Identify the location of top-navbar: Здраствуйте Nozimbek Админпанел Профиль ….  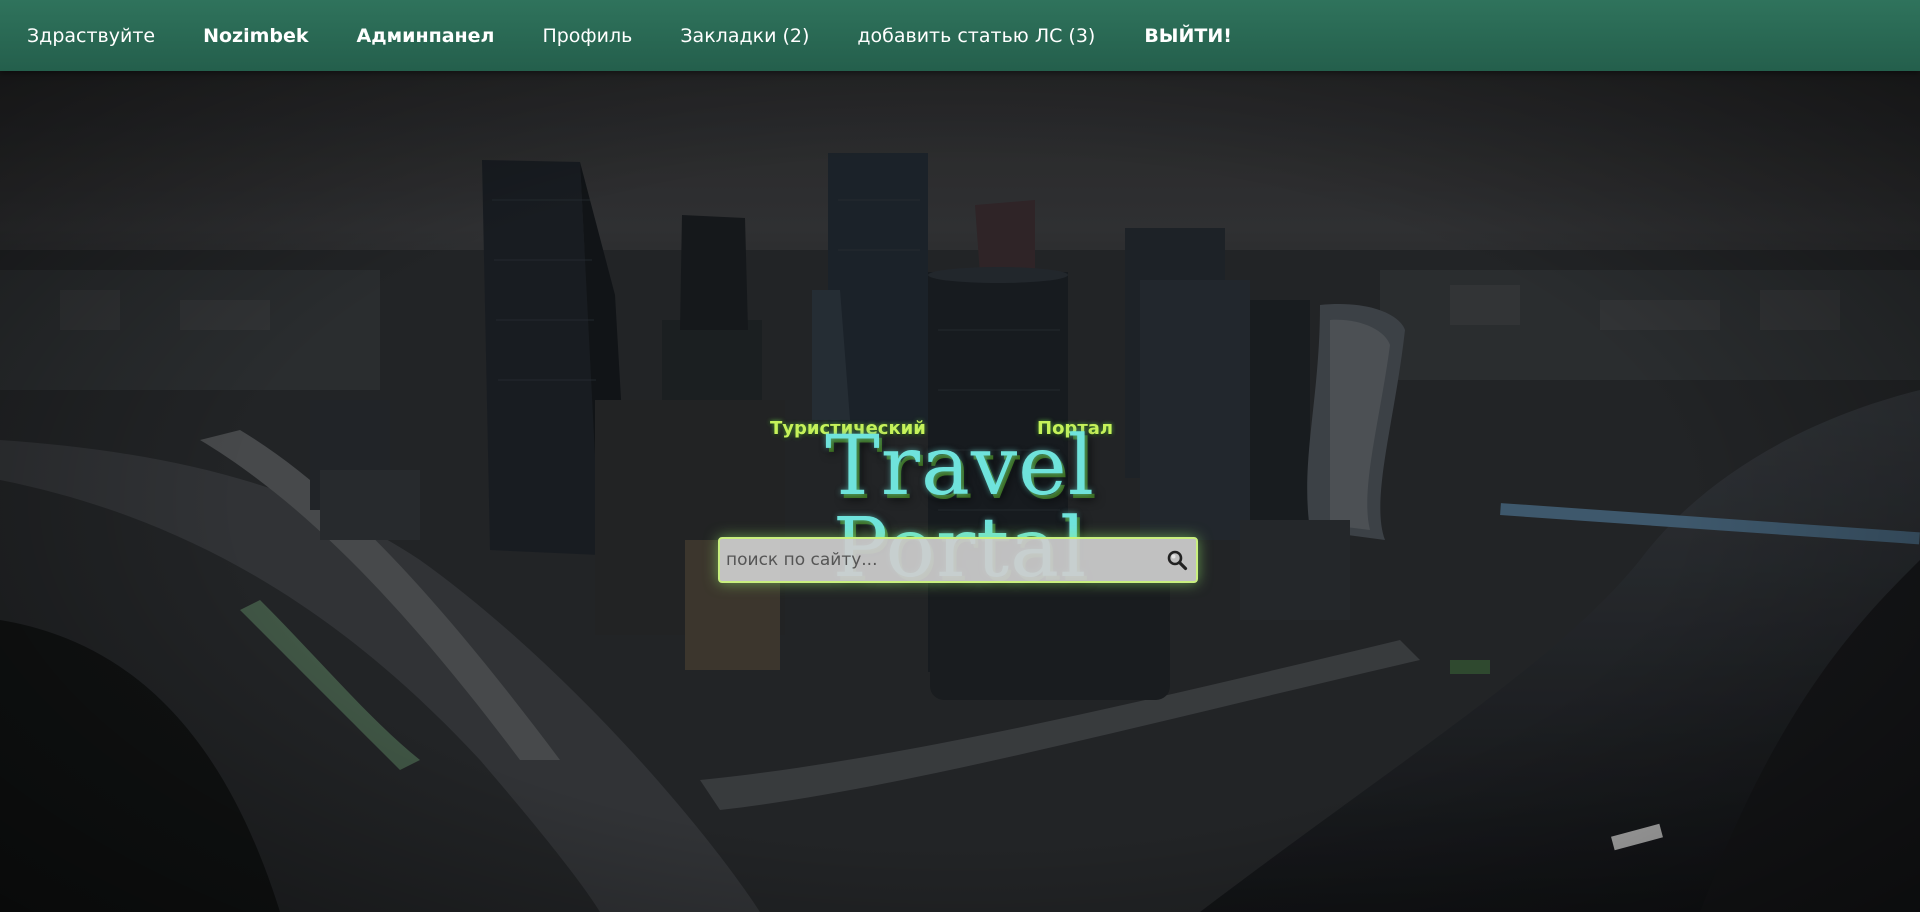
(960, 35).